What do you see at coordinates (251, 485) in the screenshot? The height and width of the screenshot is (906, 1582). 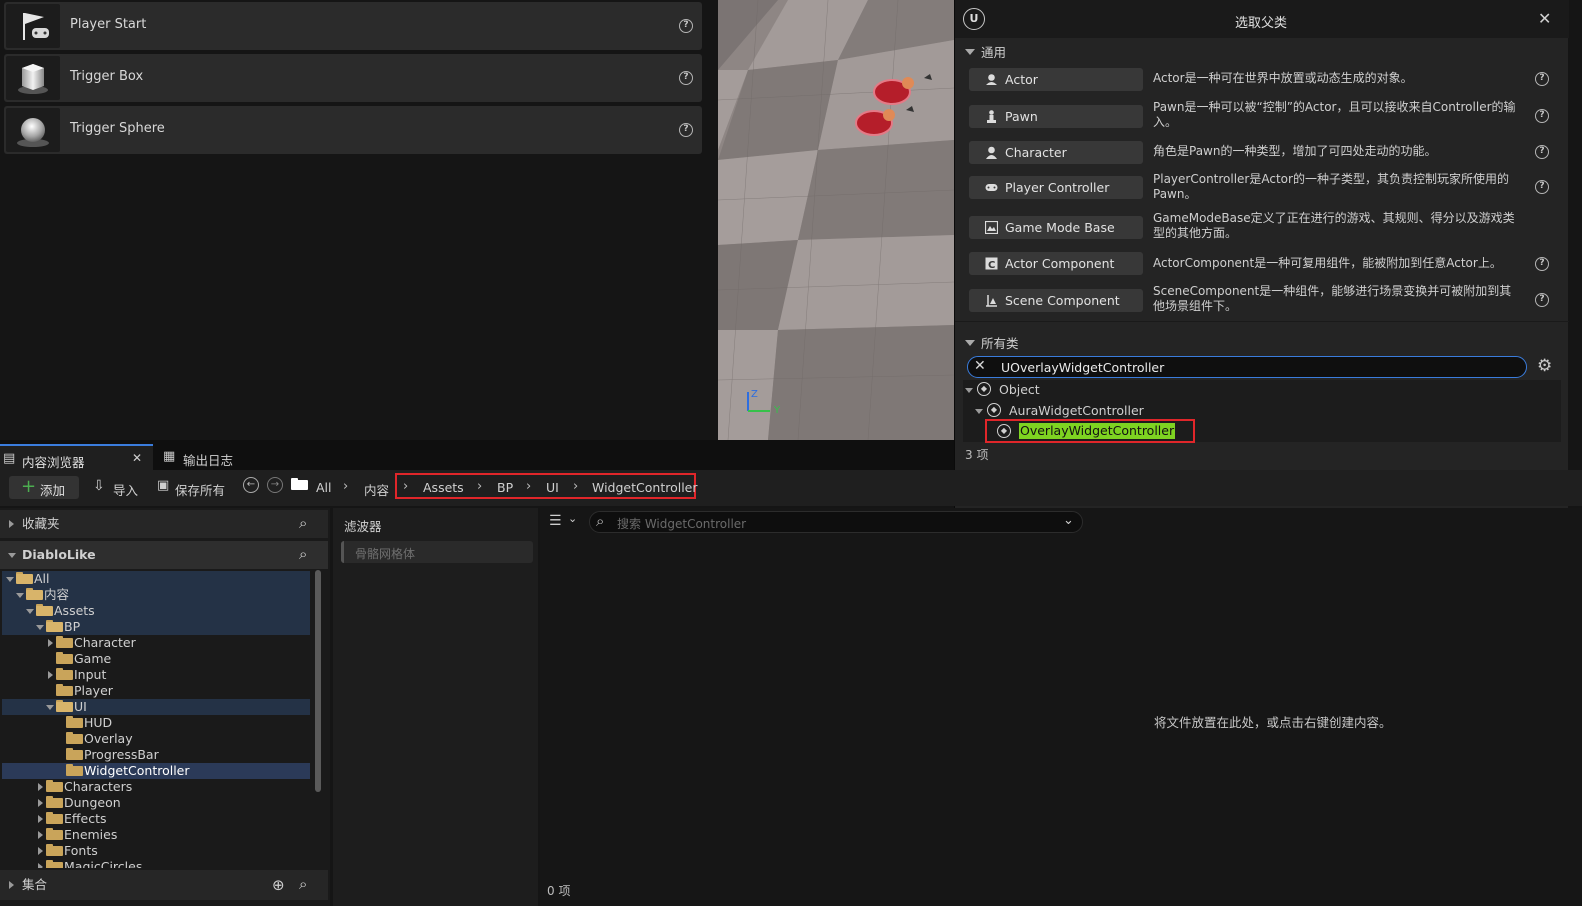 I see `back-icon: ←` at bounding box center [251, 485].